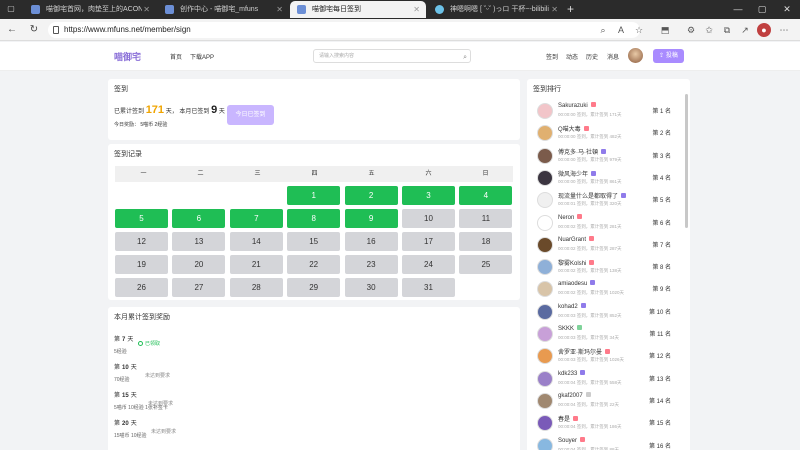 This screenshot has height=450, width=800. What do you see at coordinates (223, 9) in the screenshot?
I see `browser-tab-2: 创作中心 - 喵御宅_mfuns ✕` at bounding box center [223, 9].